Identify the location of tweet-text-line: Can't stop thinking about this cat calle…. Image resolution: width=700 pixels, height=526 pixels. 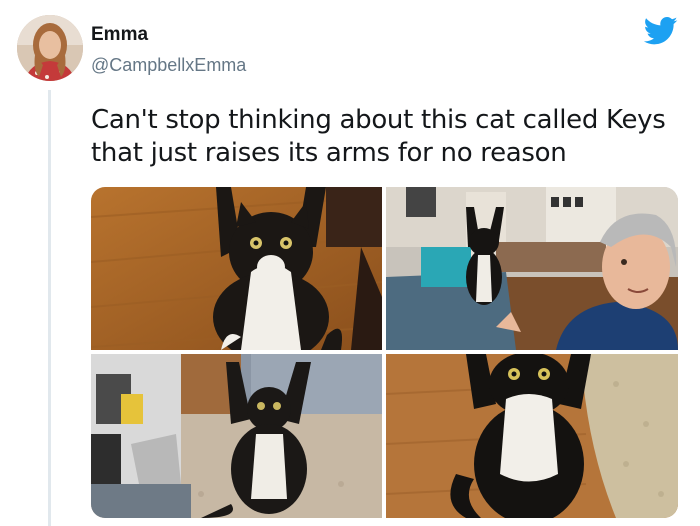
(378, 120).